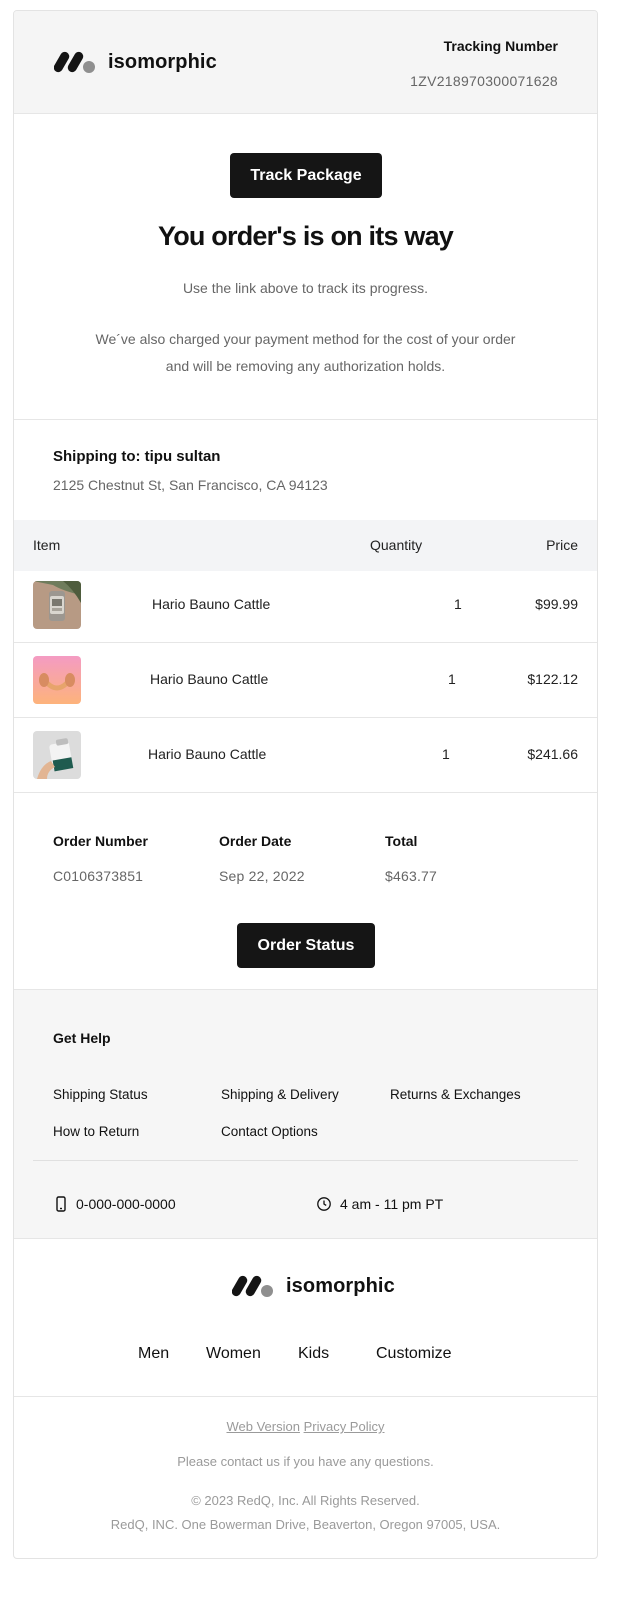 The image size is (624, 1606). What do you see at coordinates (262, 876) in the screenshot?
I see `order-date-value: Sep 22, 2022` at bounding box center [262, 876].